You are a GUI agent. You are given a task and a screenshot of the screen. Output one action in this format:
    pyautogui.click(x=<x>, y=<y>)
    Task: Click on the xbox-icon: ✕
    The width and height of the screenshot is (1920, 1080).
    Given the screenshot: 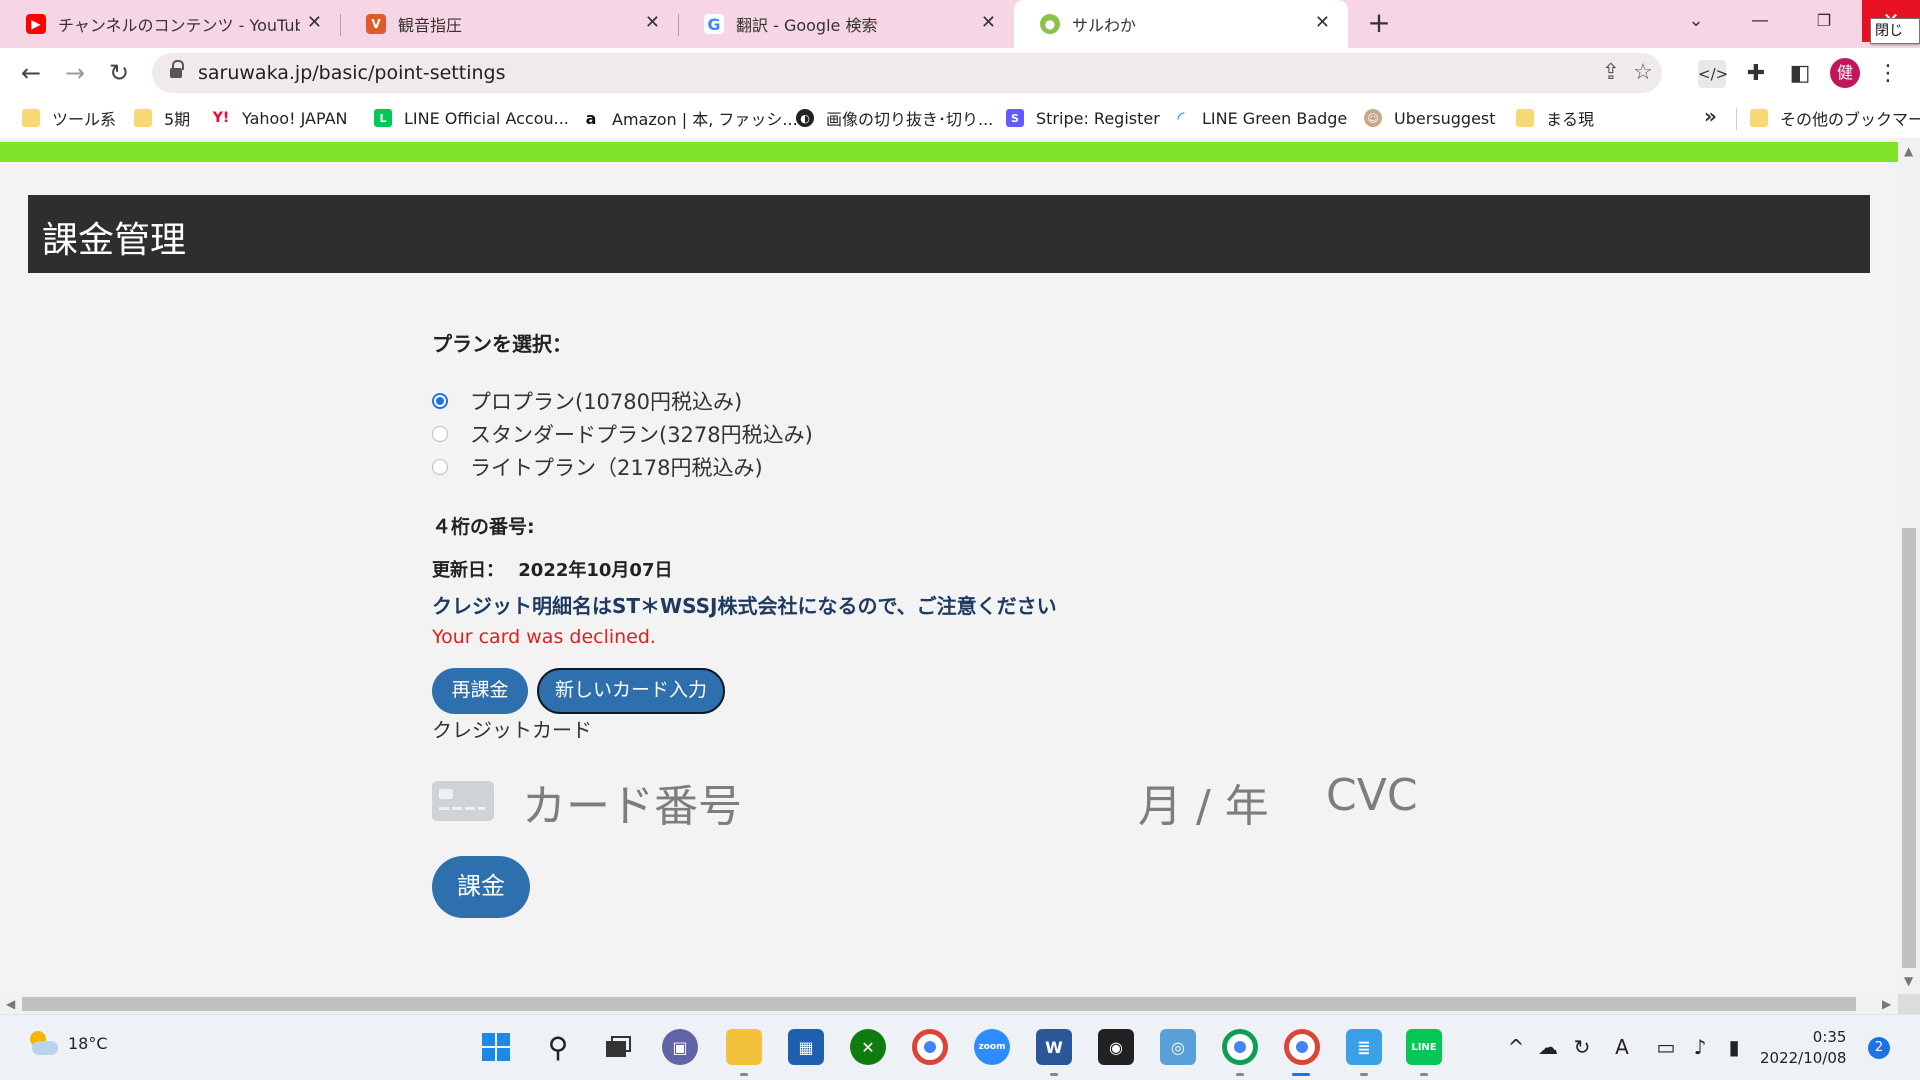 What is the action you would take?
    pyautogui.click(x=868, y=1047)
    